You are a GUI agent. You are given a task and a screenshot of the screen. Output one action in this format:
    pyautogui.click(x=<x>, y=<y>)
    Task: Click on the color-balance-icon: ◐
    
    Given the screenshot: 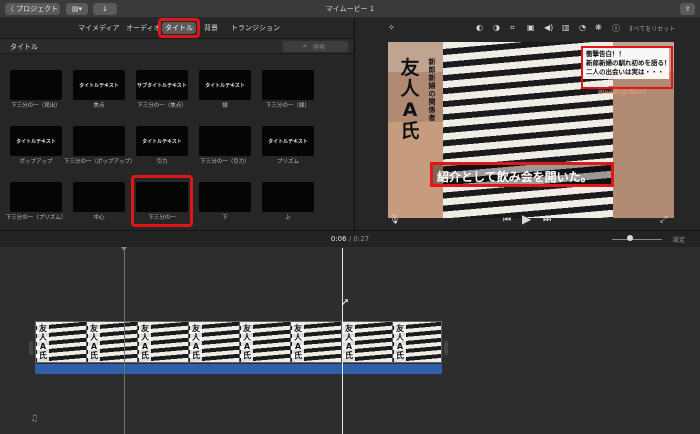 What is the action you would take?
    pyautogui.click(x=479, y=27)
    